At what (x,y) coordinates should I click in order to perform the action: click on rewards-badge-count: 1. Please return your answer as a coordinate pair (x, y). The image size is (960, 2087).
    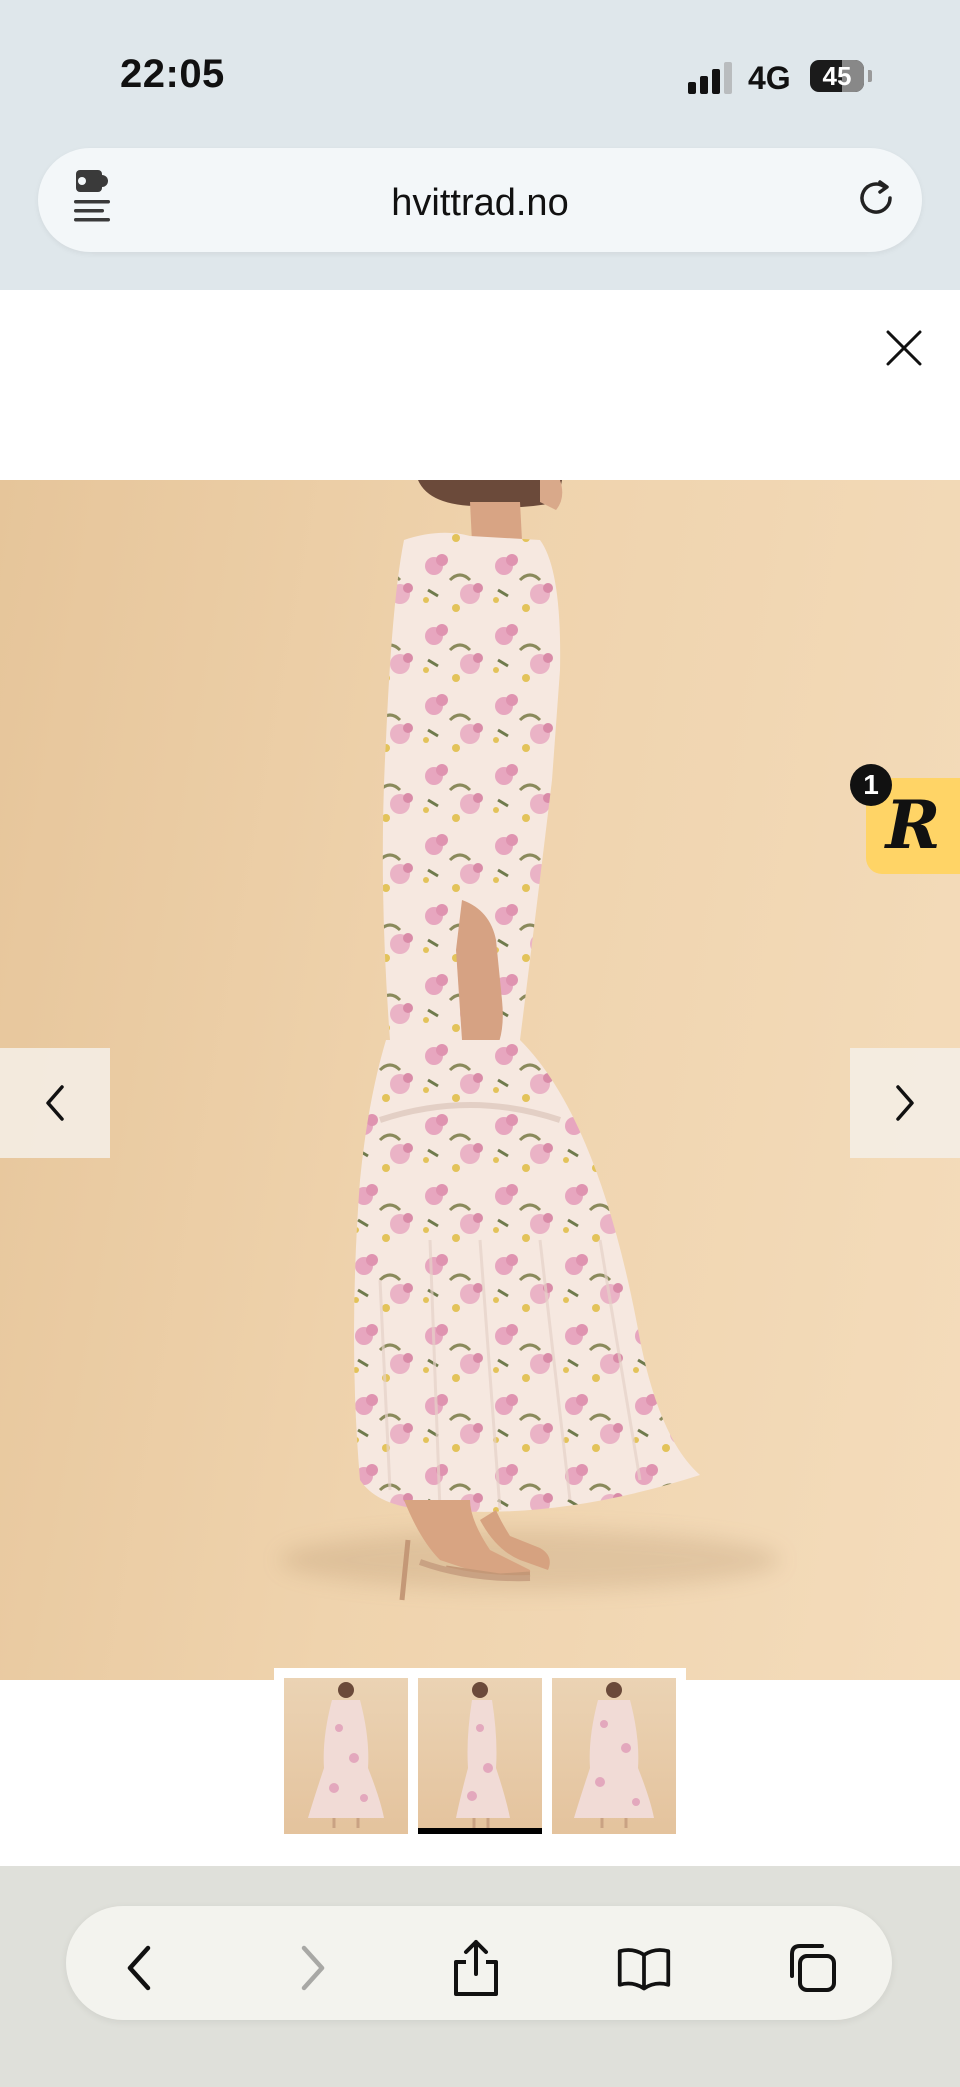
    Looking at the image, I should click on (871, 785).